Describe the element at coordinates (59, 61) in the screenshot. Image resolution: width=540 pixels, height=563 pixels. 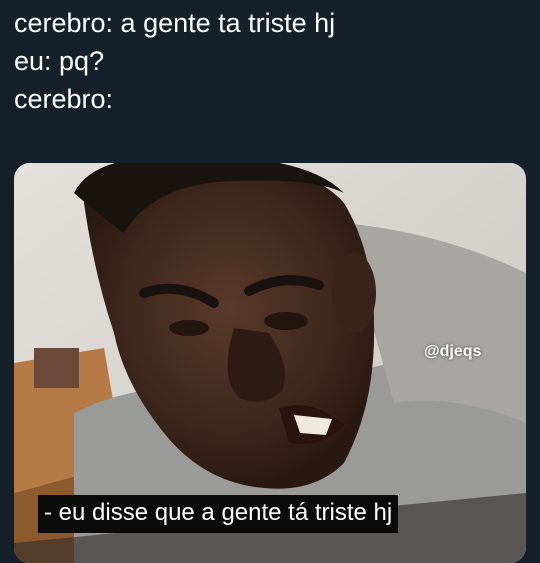
I see `tweet-line-2: eu: pq?` at that location.